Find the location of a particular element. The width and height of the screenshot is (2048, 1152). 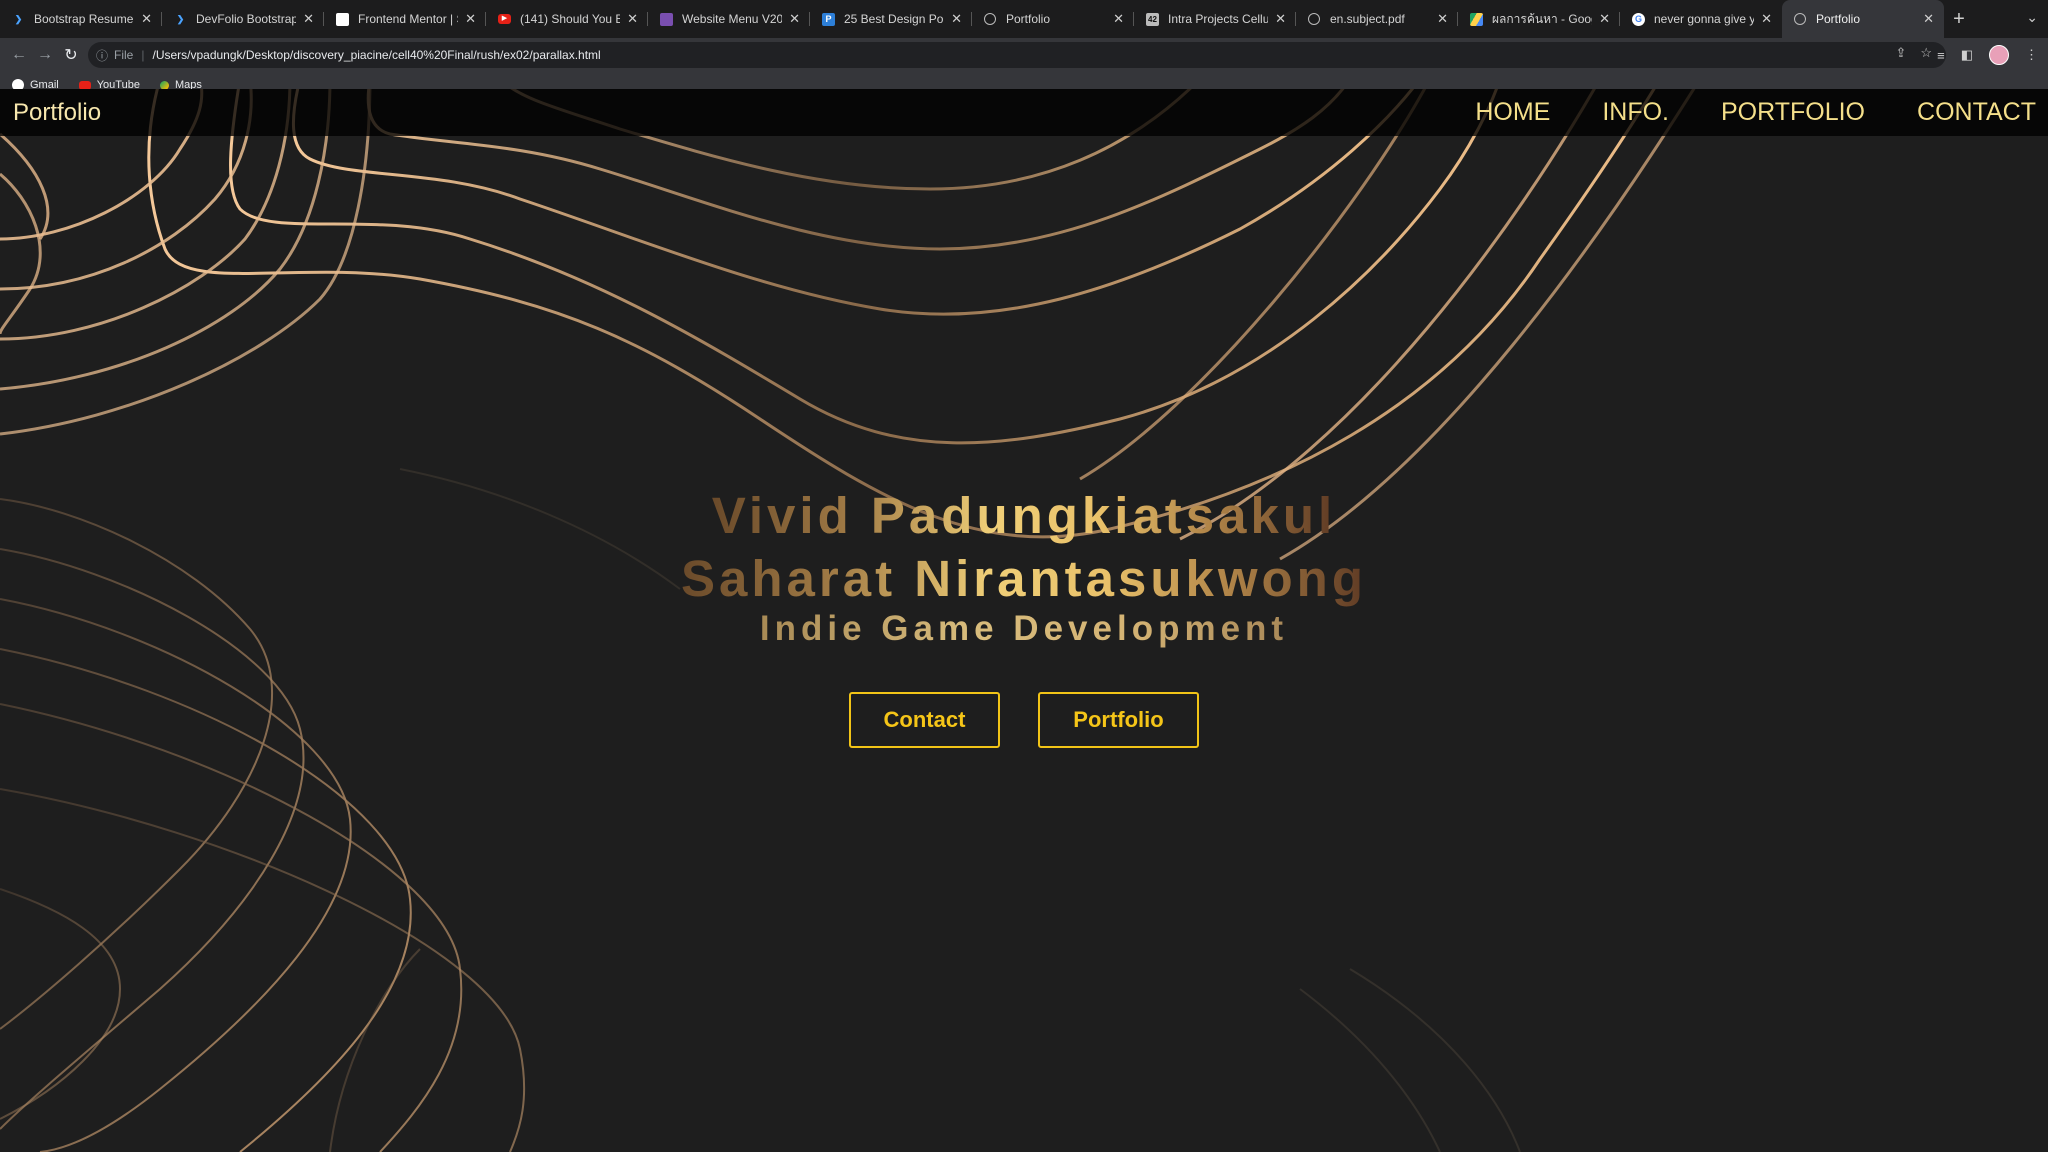

hero-name-1: Vivid Padungkiatsakul is located at coordinates (1024, 515).